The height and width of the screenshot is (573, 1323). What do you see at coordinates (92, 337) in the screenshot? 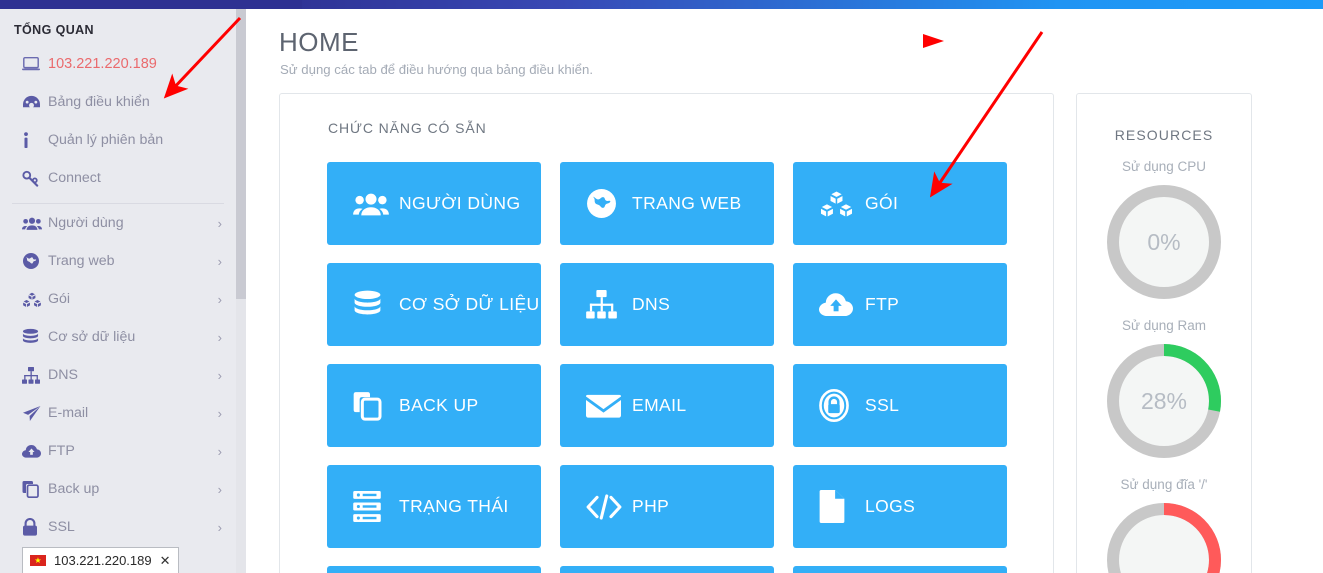
I see `sidebar-item-label: Cơ sở dữ liệu` at bounding box center [92, 337].